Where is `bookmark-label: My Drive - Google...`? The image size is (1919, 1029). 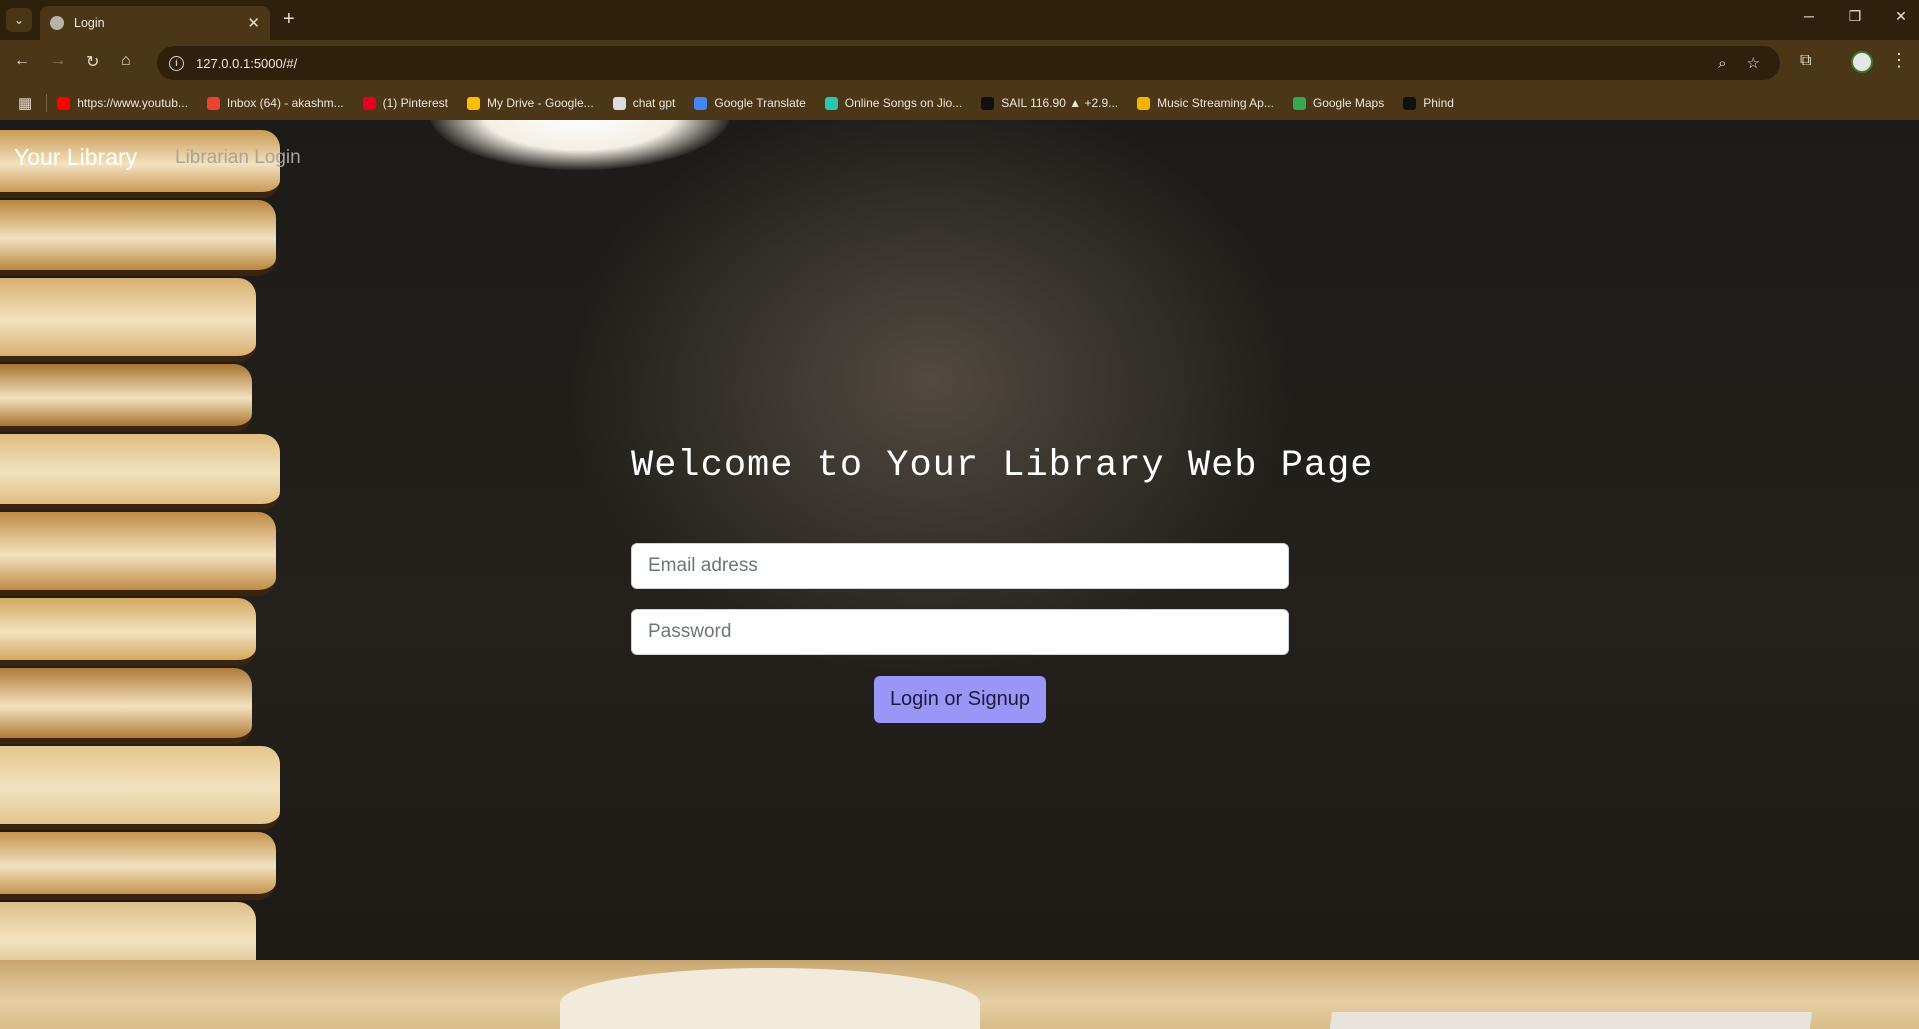 bookmark-label: My Drive - Google... is located at coordinates (540, 103).